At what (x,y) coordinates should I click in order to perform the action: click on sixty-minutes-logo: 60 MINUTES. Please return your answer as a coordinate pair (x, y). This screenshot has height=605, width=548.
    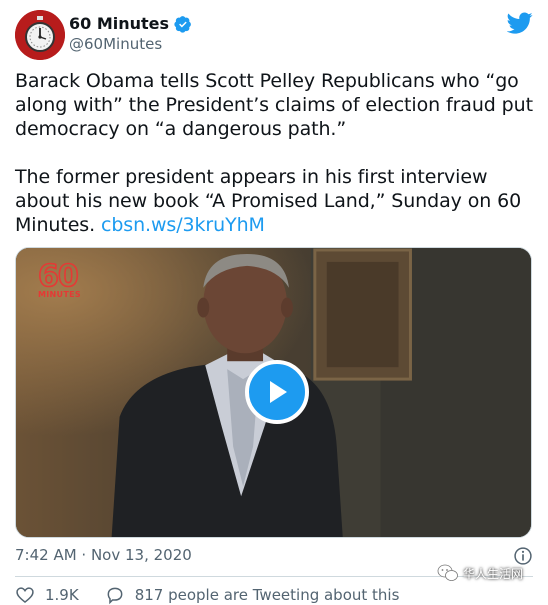
    Looking at the image, I should click on (64, 279).